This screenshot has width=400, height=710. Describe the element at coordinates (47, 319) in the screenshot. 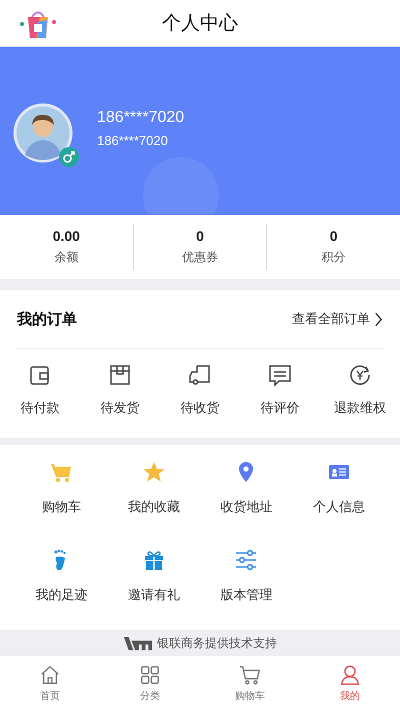

I see `section-title: 我的订单` at that location.